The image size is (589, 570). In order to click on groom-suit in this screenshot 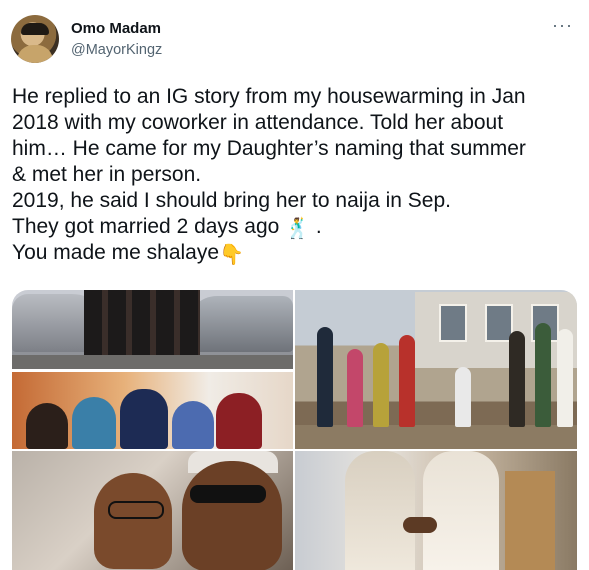, I will do `click(461, 510)`.